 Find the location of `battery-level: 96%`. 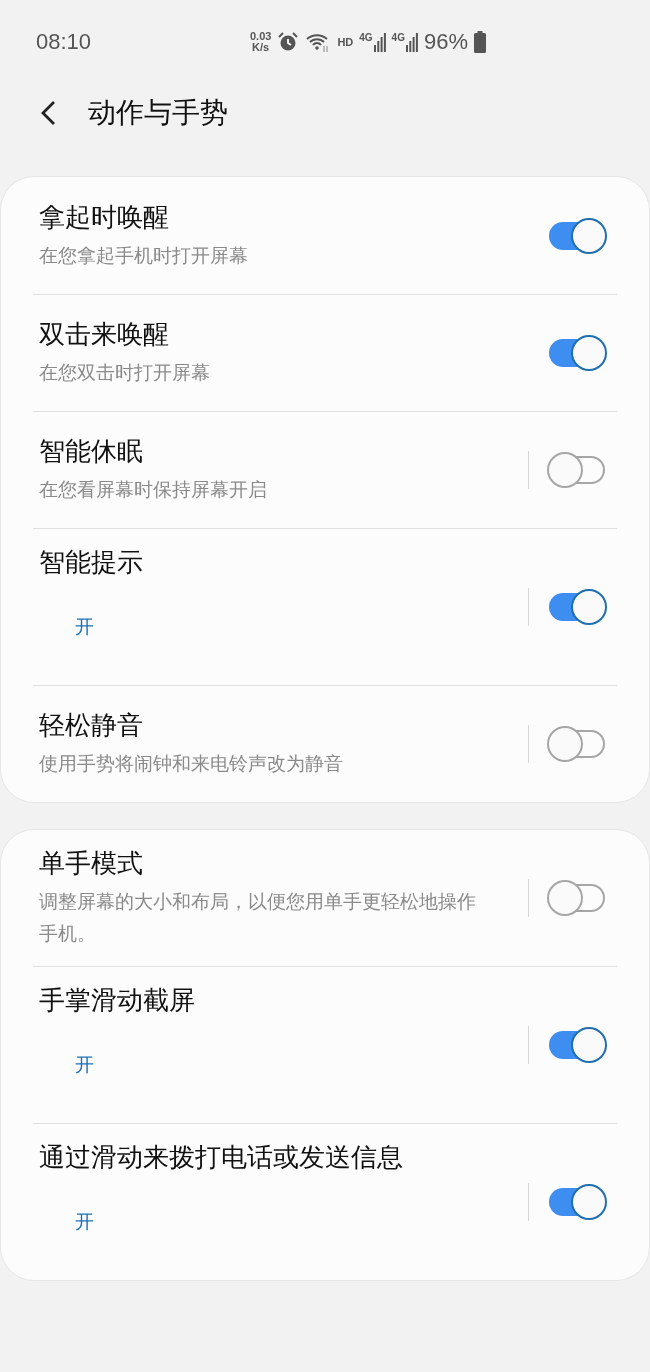

battery-level: 96% is located at coordinates (445, 42).